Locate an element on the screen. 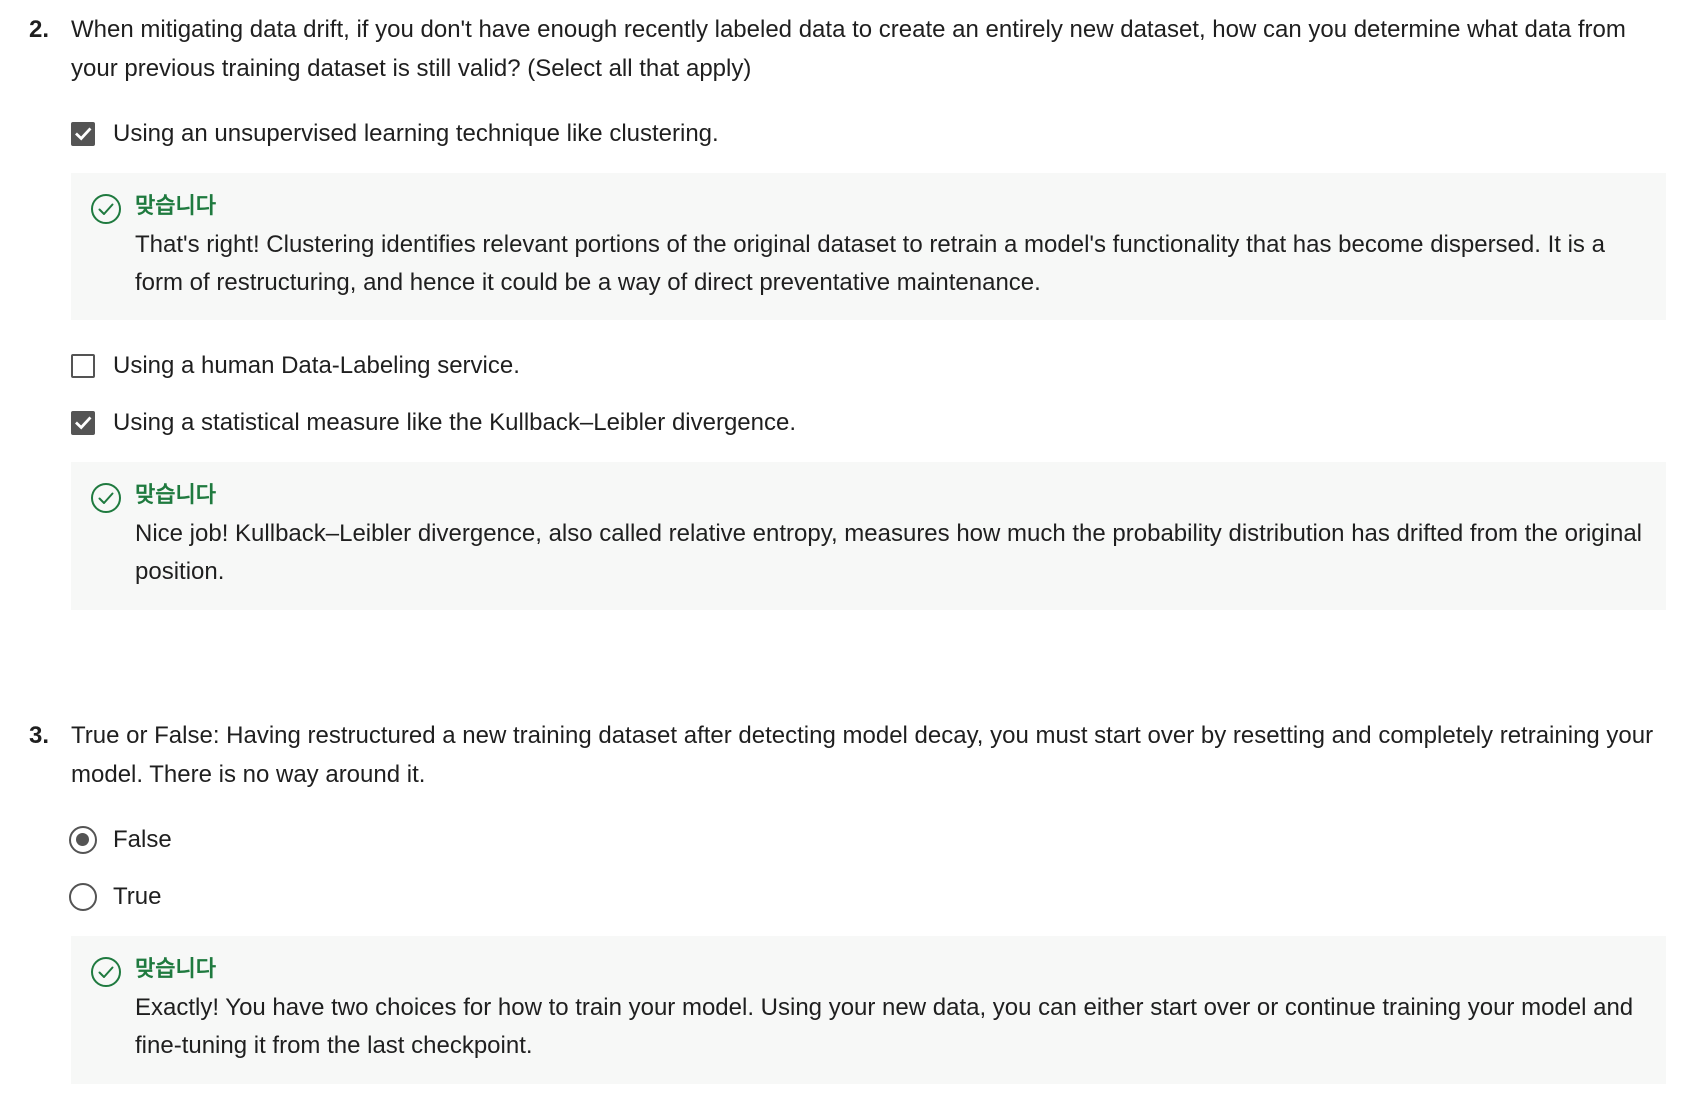 The width and height of the screenshot is (1688, 1100). option-label: Using a human Data-Labeling service. is located at coordinates (316, 365).